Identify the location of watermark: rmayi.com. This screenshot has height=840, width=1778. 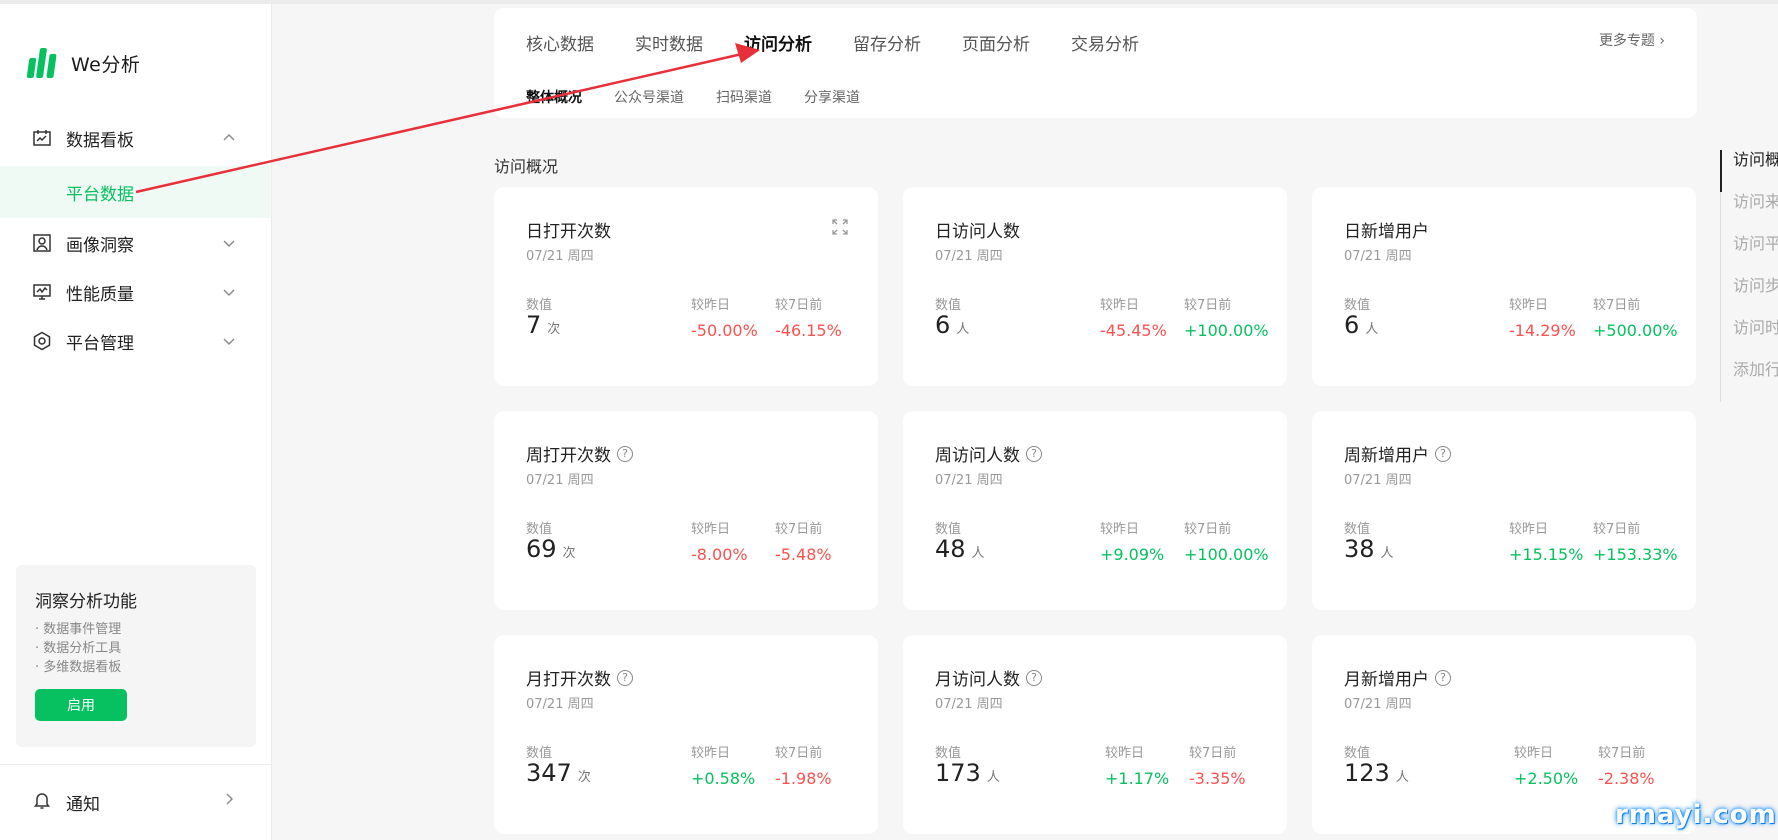
(1696, 815).